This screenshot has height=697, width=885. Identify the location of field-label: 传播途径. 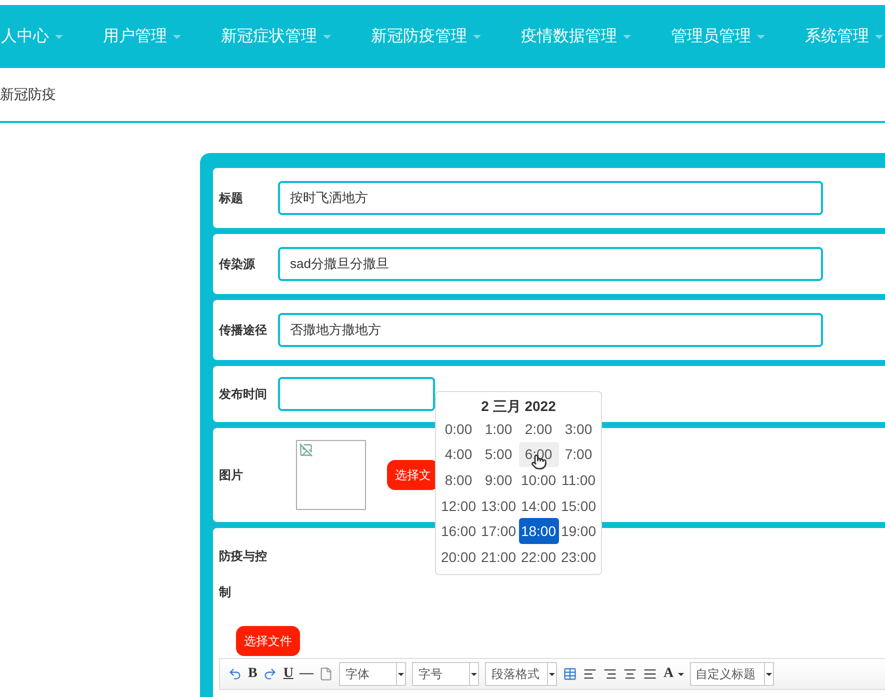
(243, 330).